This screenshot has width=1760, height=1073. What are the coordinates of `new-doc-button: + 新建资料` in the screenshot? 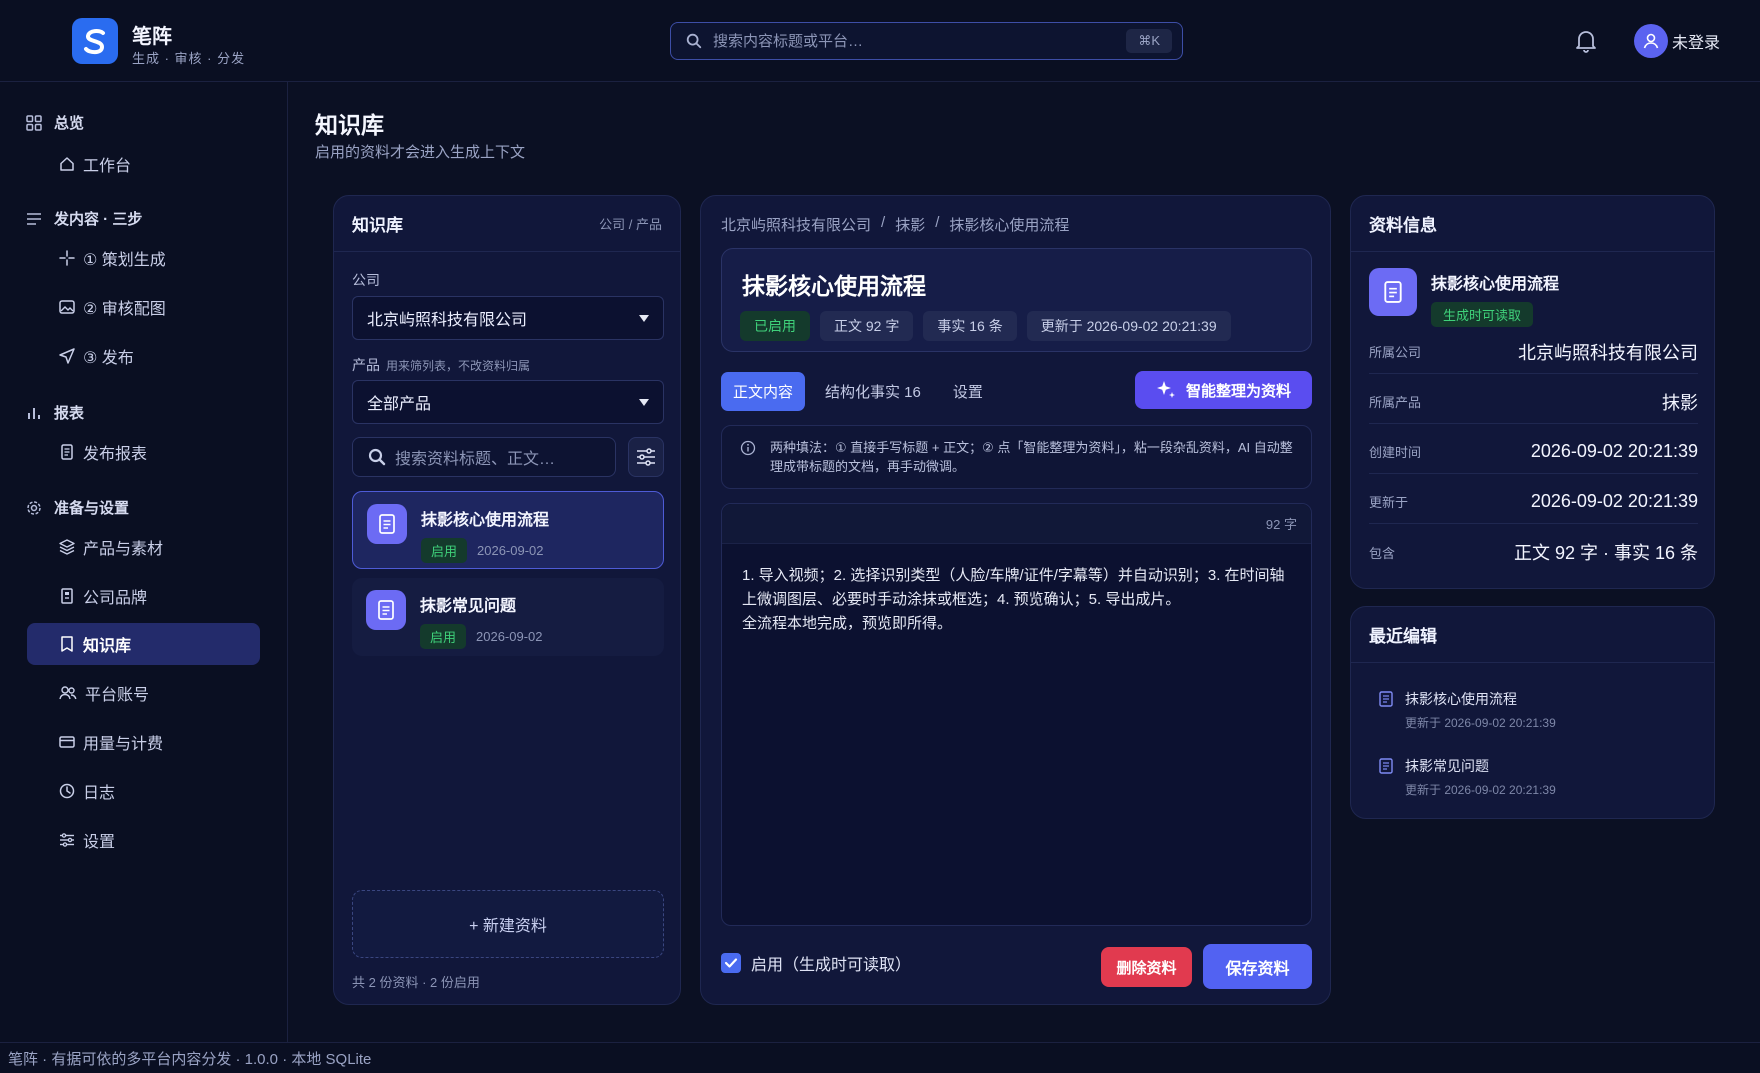 It's located at (508, 924).